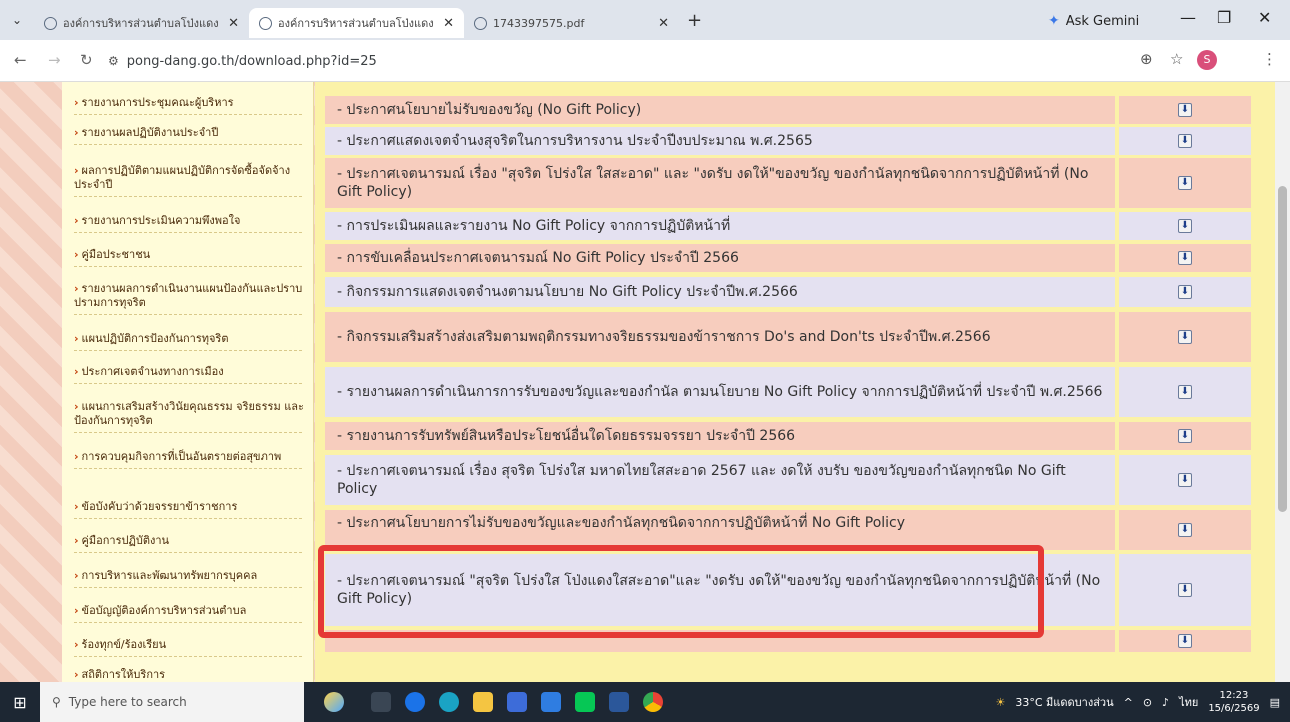  I want to click on language-indicator: ไทย, so click(1188, 702).